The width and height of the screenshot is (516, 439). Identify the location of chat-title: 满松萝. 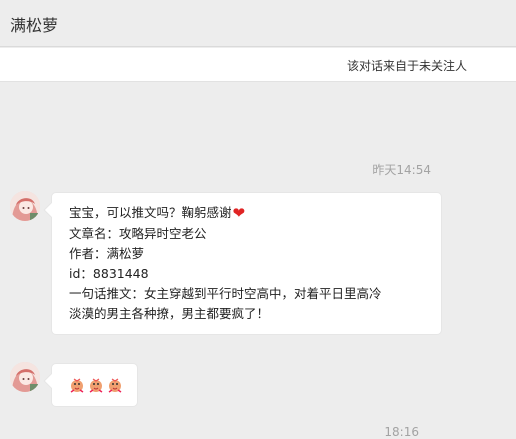
(34, 25).